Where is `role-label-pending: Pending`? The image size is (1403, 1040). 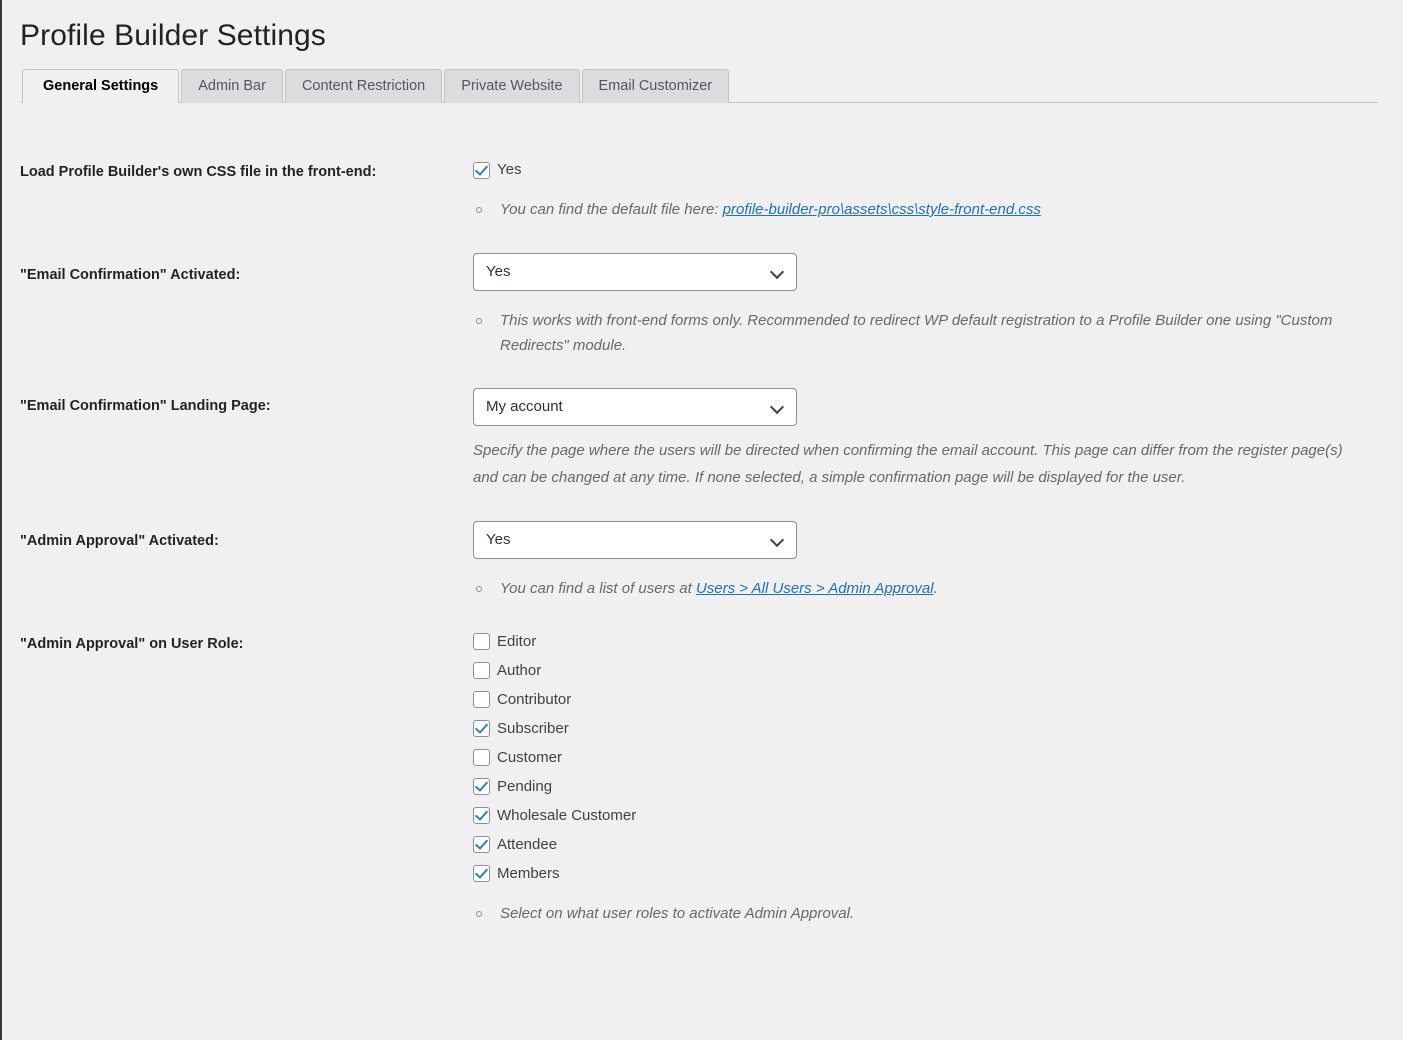
role-label-pending: Pending is located at coordinates (524, 787).